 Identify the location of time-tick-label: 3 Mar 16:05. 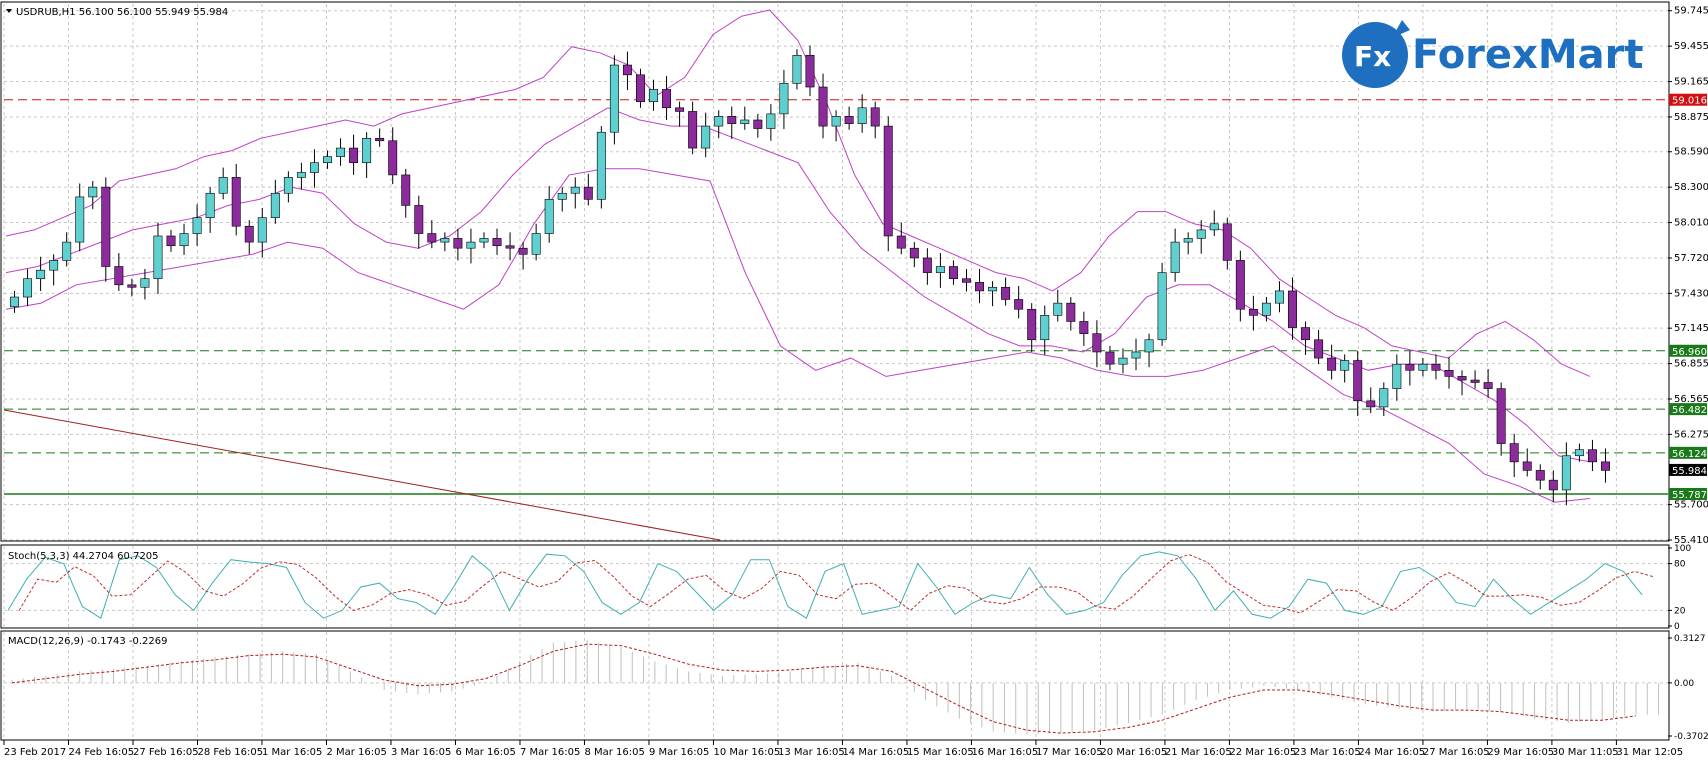
(421, 752).